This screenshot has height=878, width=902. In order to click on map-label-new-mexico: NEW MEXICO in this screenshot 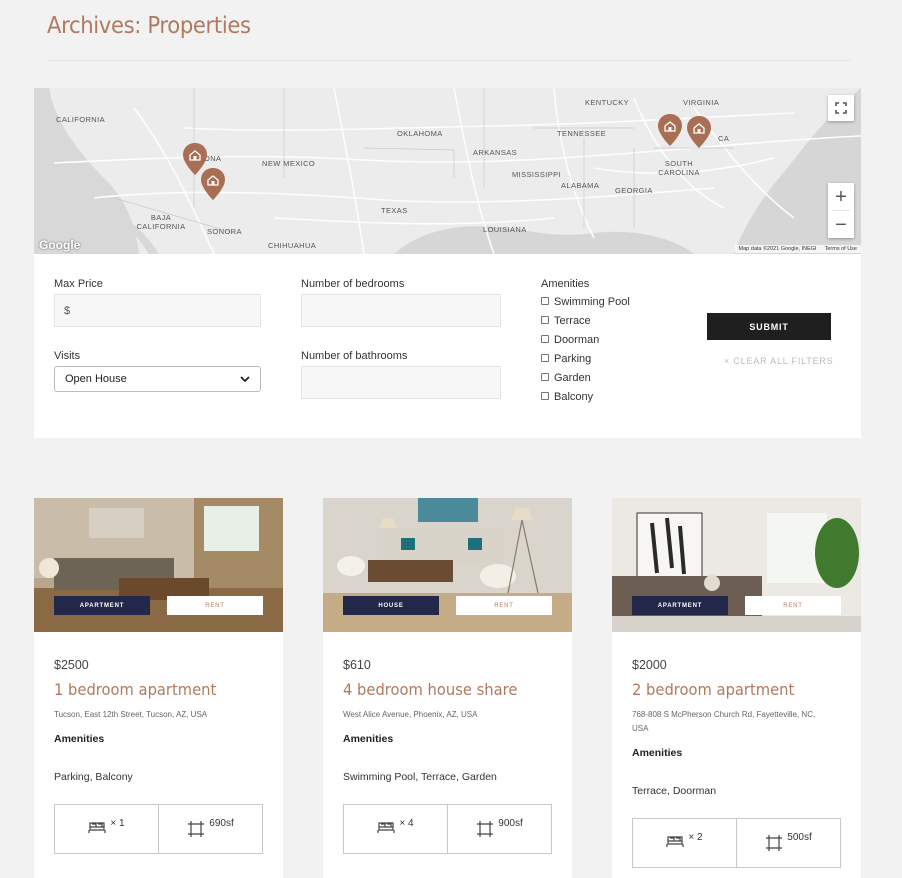, I will do `click(289, 163)`.